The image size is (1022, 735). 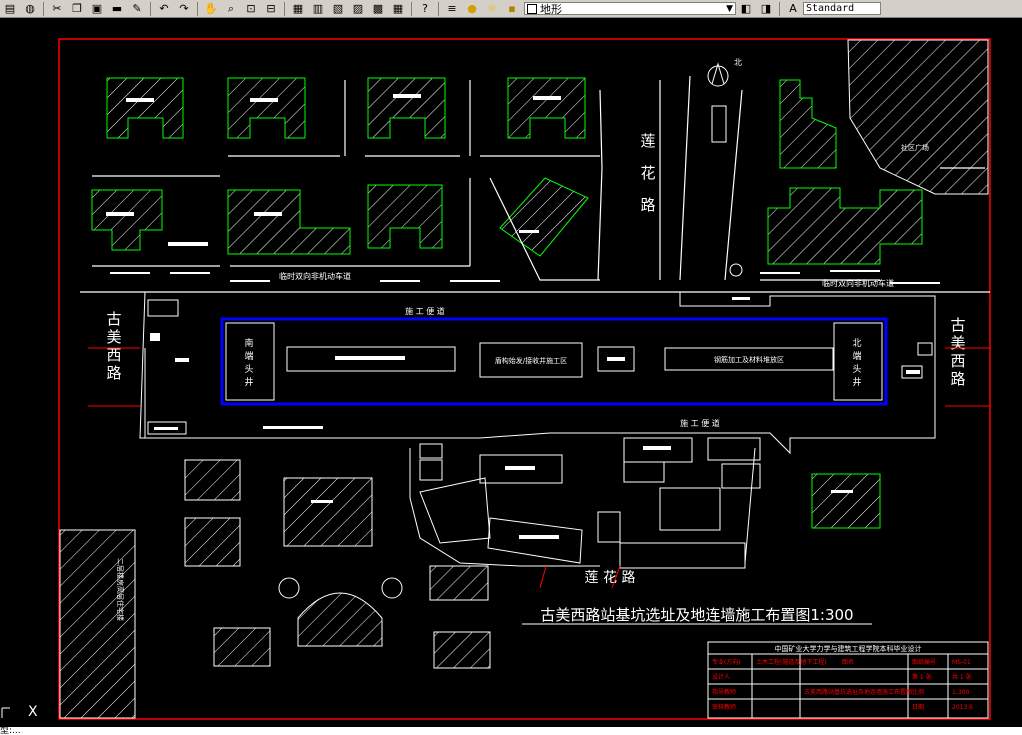 I want to click on help-icon: ?, so click(x=425, y=9).